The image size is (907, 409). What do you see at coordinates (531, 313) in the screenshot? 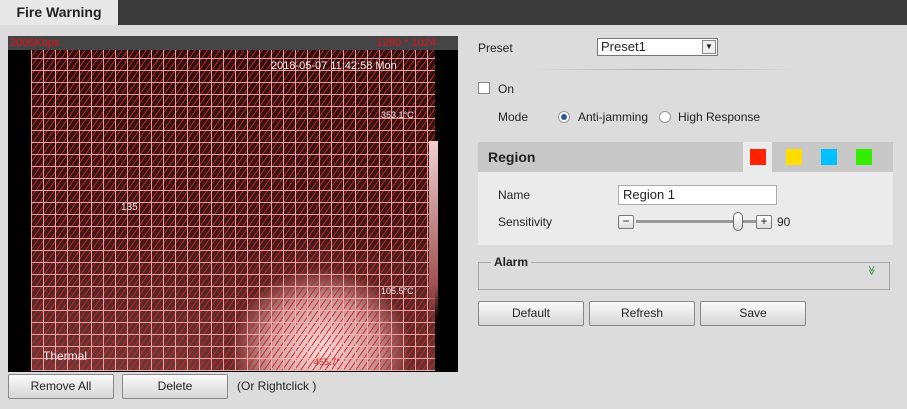
I see `default-button: Default` at bounding box center [531, 313].